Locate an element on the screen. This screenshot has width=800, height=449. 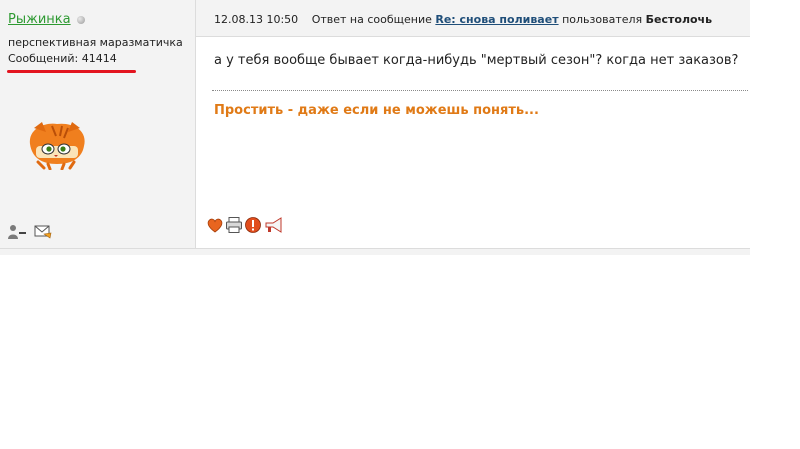
reply-topic-link: Re: снова поливает is located at coordinates (496, 19).